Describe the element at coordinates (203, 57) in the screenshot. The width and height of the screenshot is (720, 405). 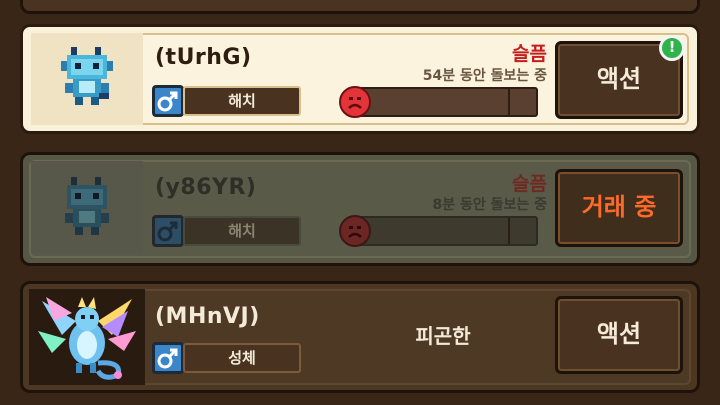
I see `pet-name: (tUrhG)` at that location.